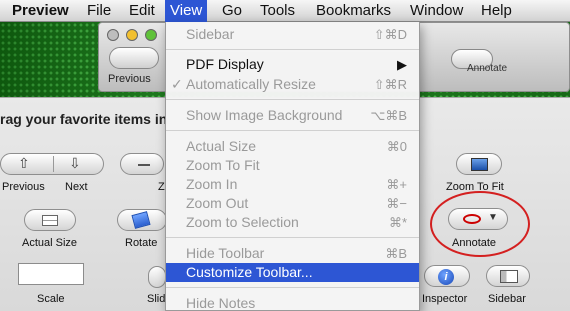  Describe the element at coordinates (353, 12) in the screenshot. I see `menu-bookmarks: Bookmarks` at that location.